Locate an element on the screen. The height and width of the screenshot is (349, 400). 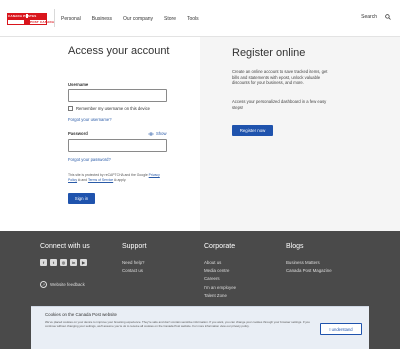
footer-link: About us is located at coordinates (220, 263).